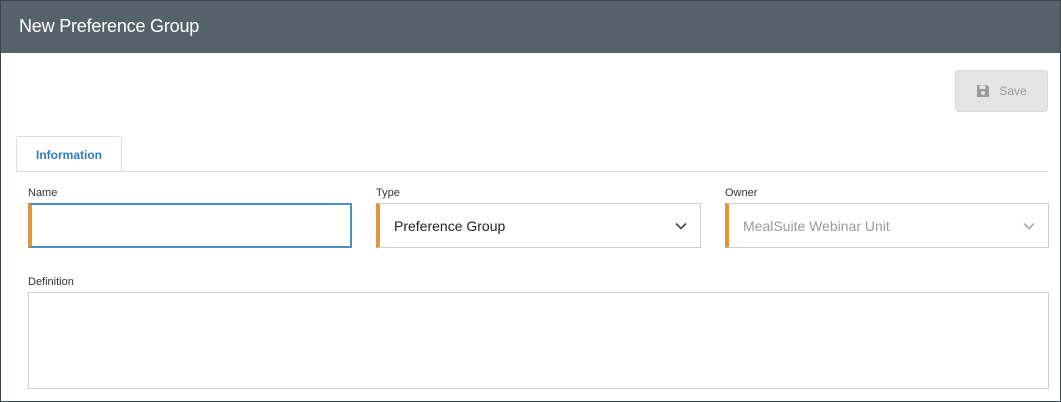 This screenshot has height=402, width=1061. What do you see at coordinates (530, 27) in the screenshot?
I see `dialog-header: New Preference Group` at bounding box center [530, 27].